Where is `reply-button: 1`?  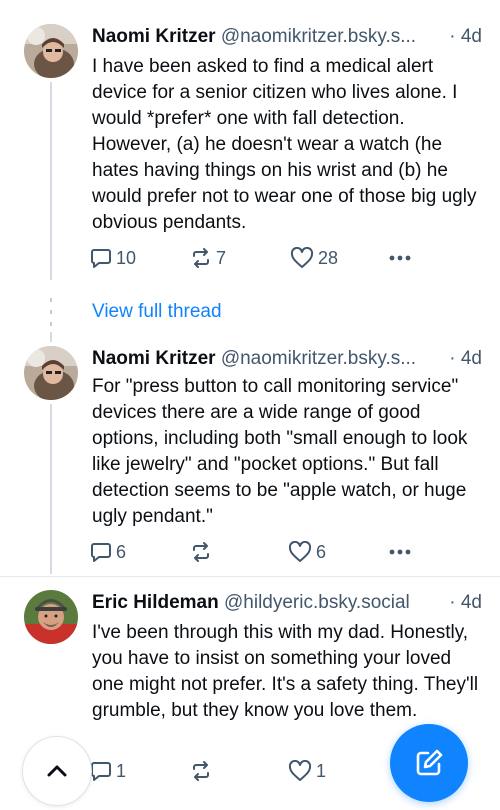 reply-button: 1 is located at coordinates (108, 771).